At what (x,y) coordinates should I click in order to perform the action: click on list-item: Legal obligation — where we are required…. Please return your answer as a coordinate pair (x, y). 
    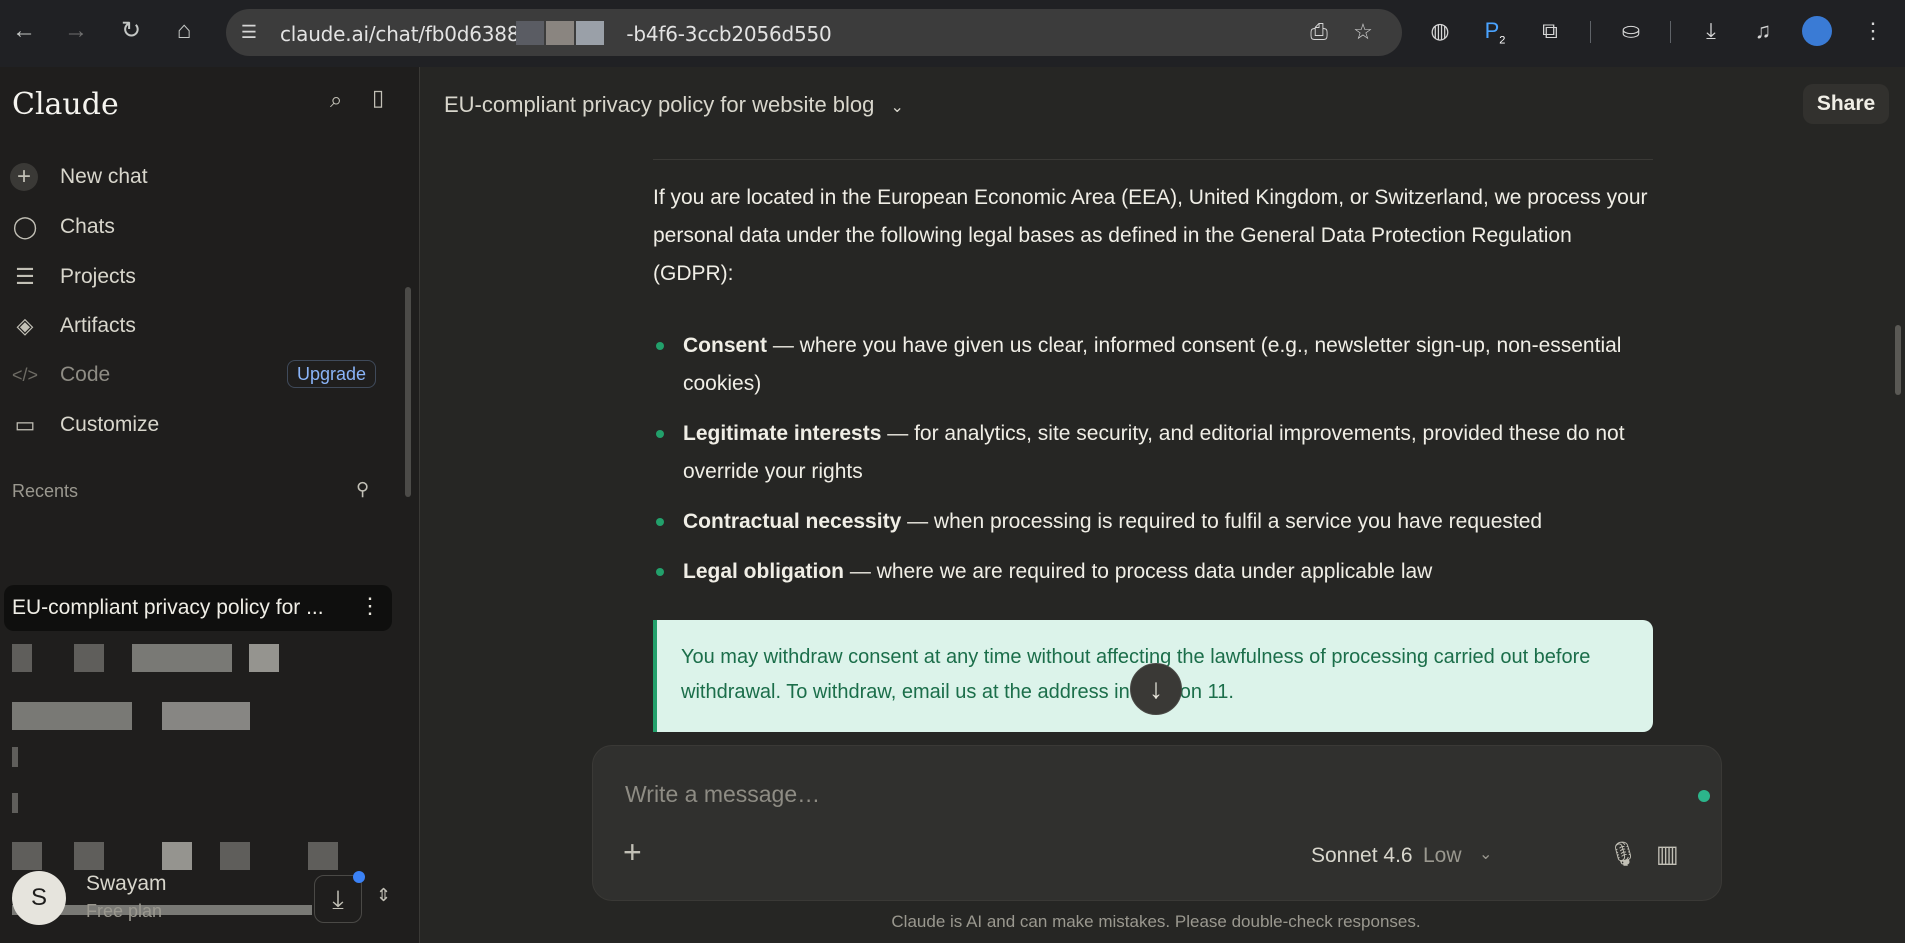
    Looking at the image, I should click on (1153, 572).